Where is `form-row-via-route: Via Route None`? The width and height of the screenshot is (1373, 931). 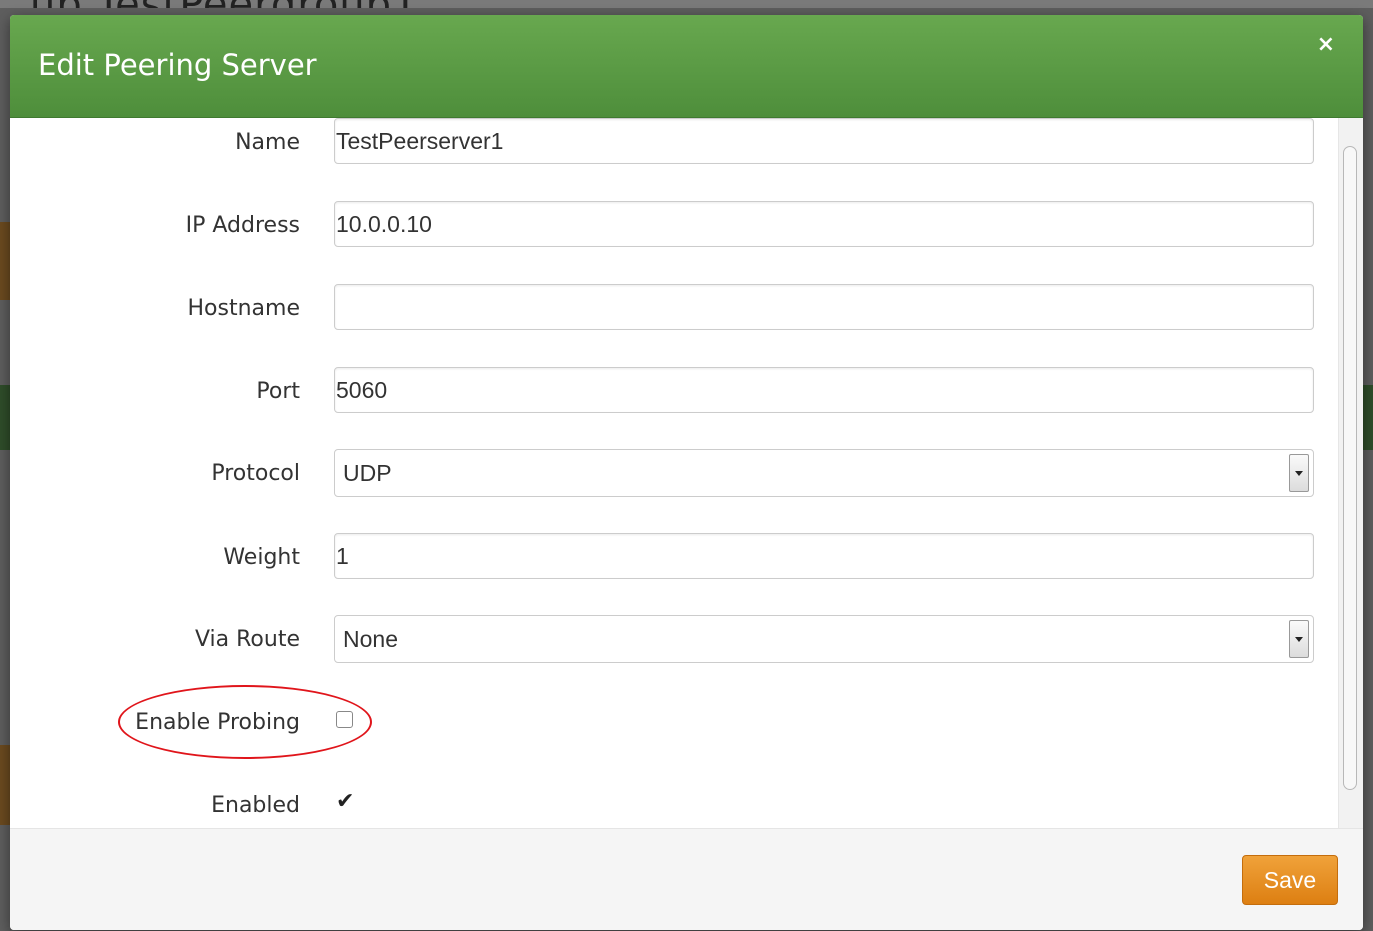
form-row-via-route: Via Route None is located at coordinates (670, 639).